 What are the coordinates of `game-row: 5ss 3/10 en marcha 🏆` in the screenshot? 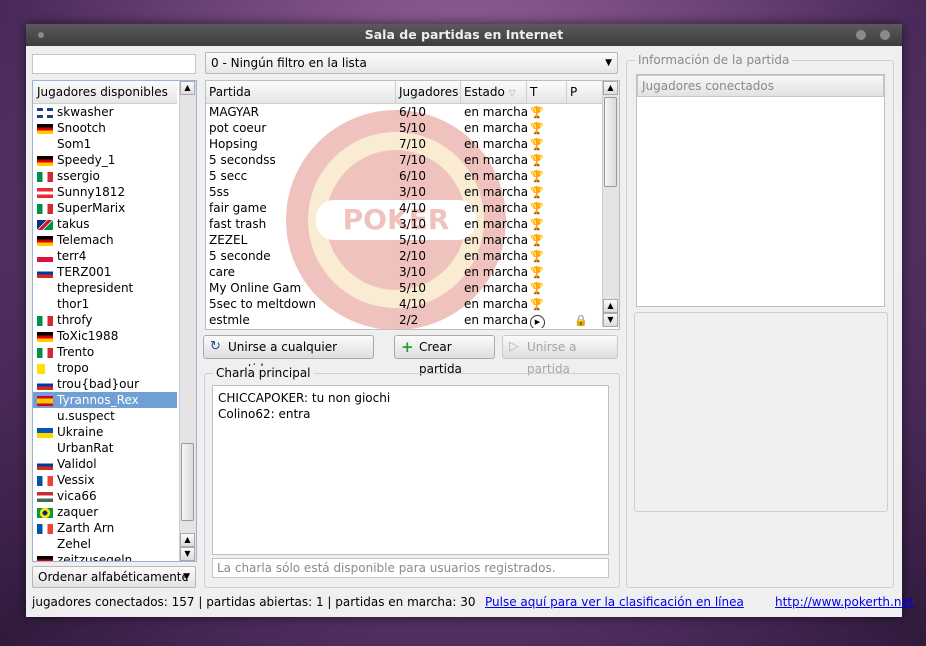 It's located at (412, 192).